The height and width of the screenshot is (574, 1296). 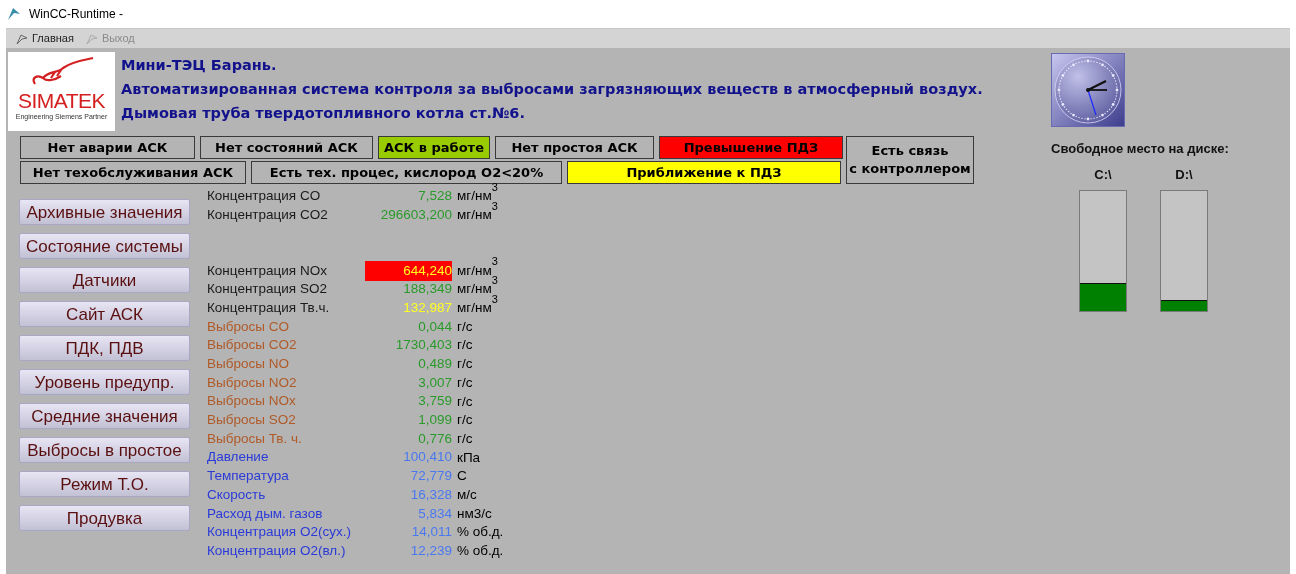 I want to click on connection-indicator: Есть связь с контроллером, so click(x=910, y=160).